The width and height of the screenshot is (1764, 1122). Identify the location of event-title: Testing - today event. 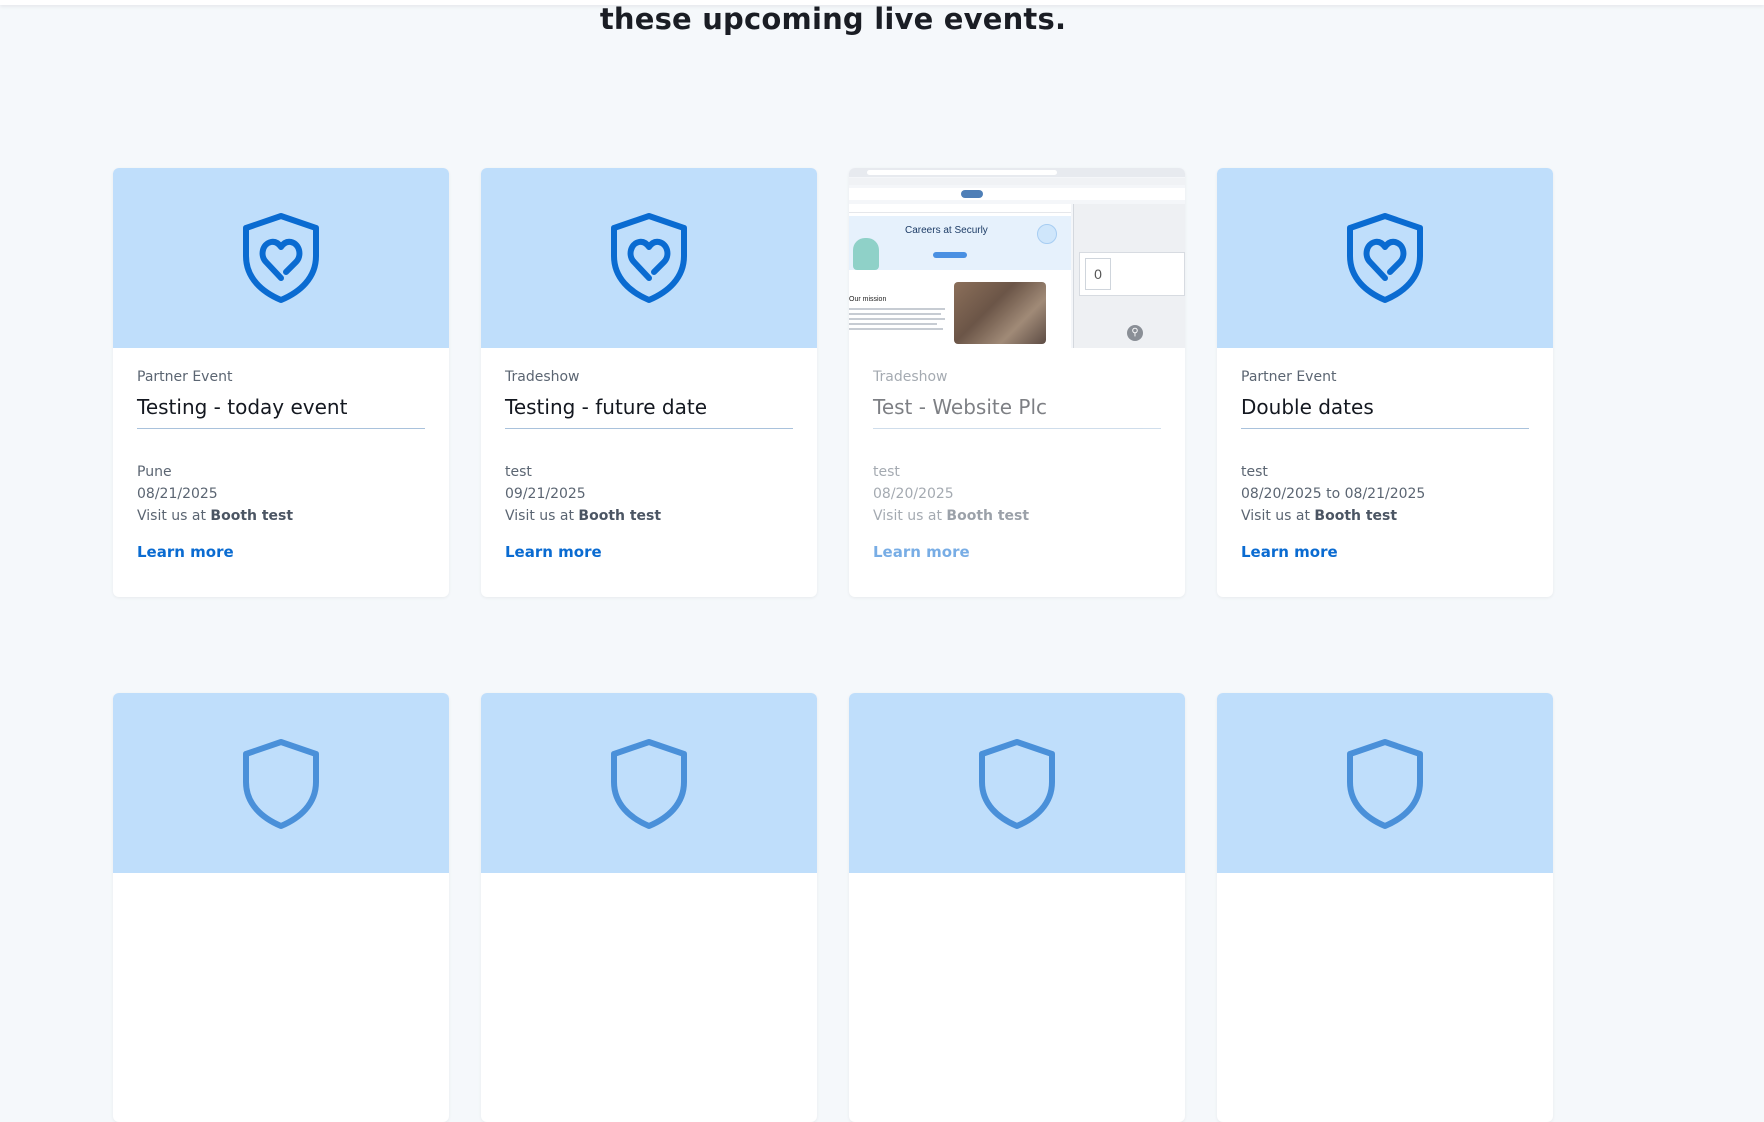
(281, 411).